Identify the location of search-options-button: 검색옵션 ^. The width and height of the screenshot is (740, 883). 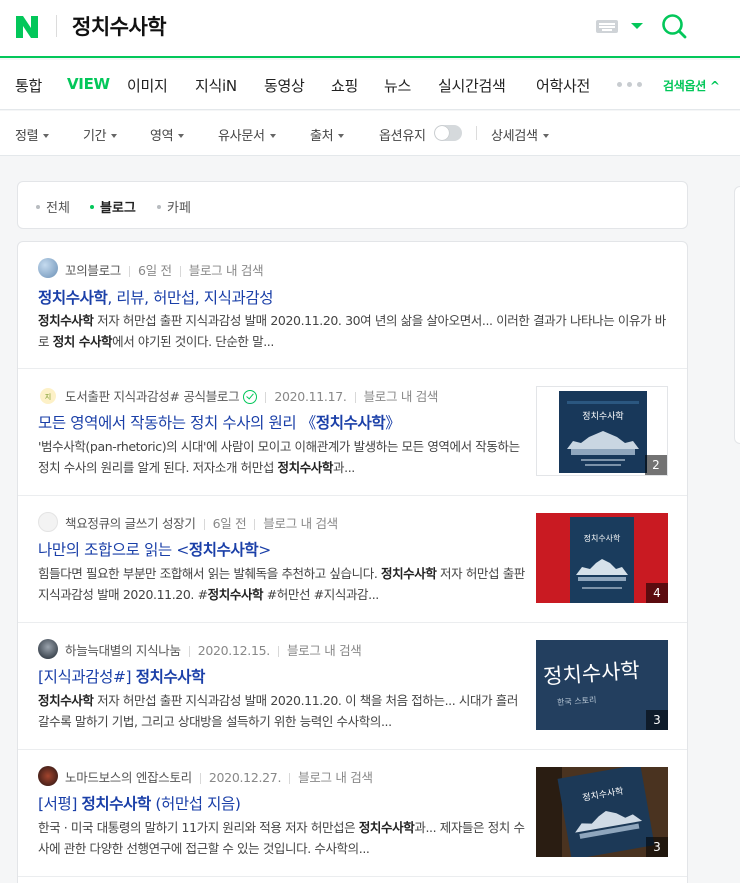
(691, 85).